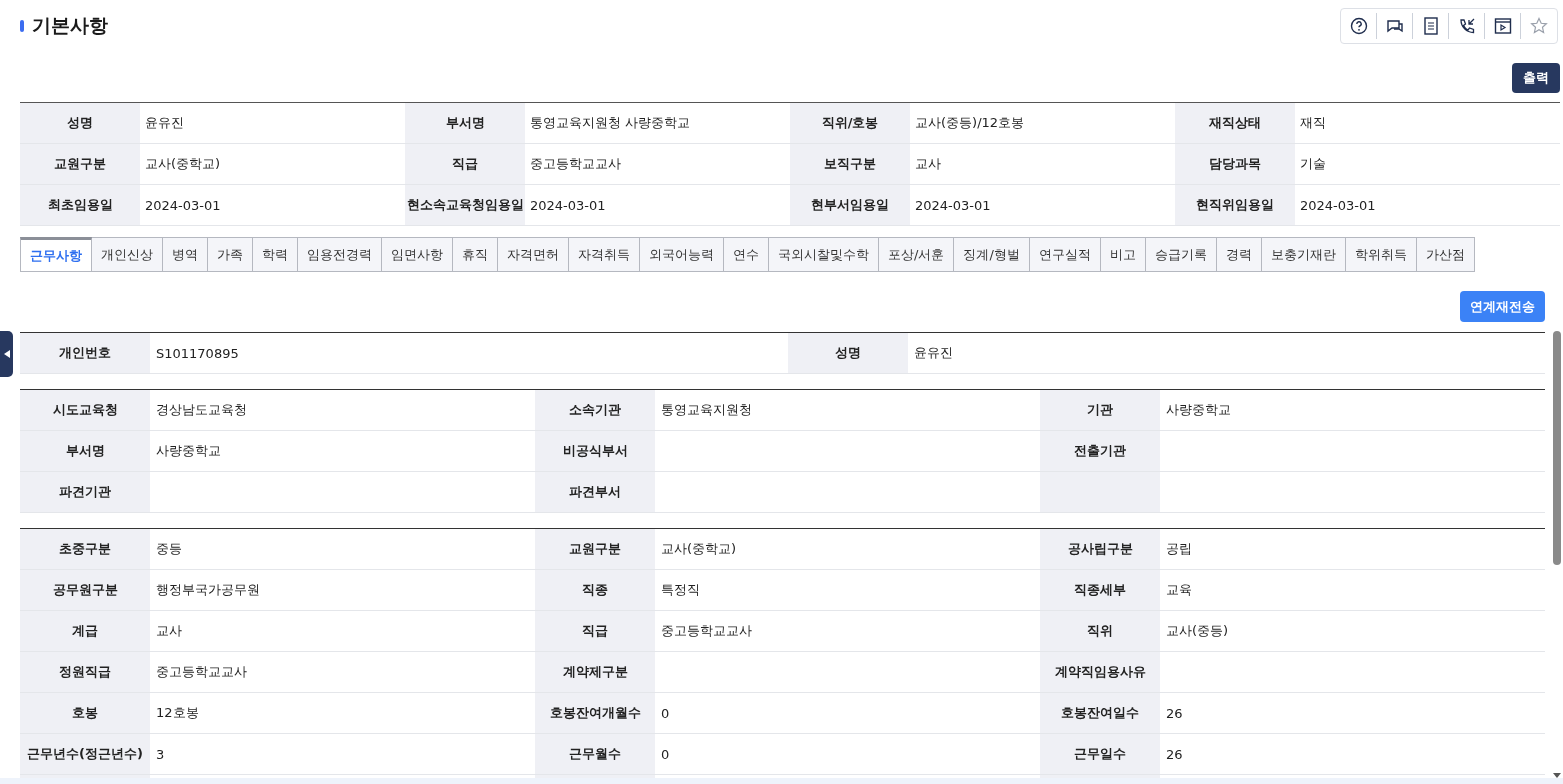  Describe the element at coordinates (465, 205) in the screenshot. I see `field-label: 현소속교육청임용일` at that location.